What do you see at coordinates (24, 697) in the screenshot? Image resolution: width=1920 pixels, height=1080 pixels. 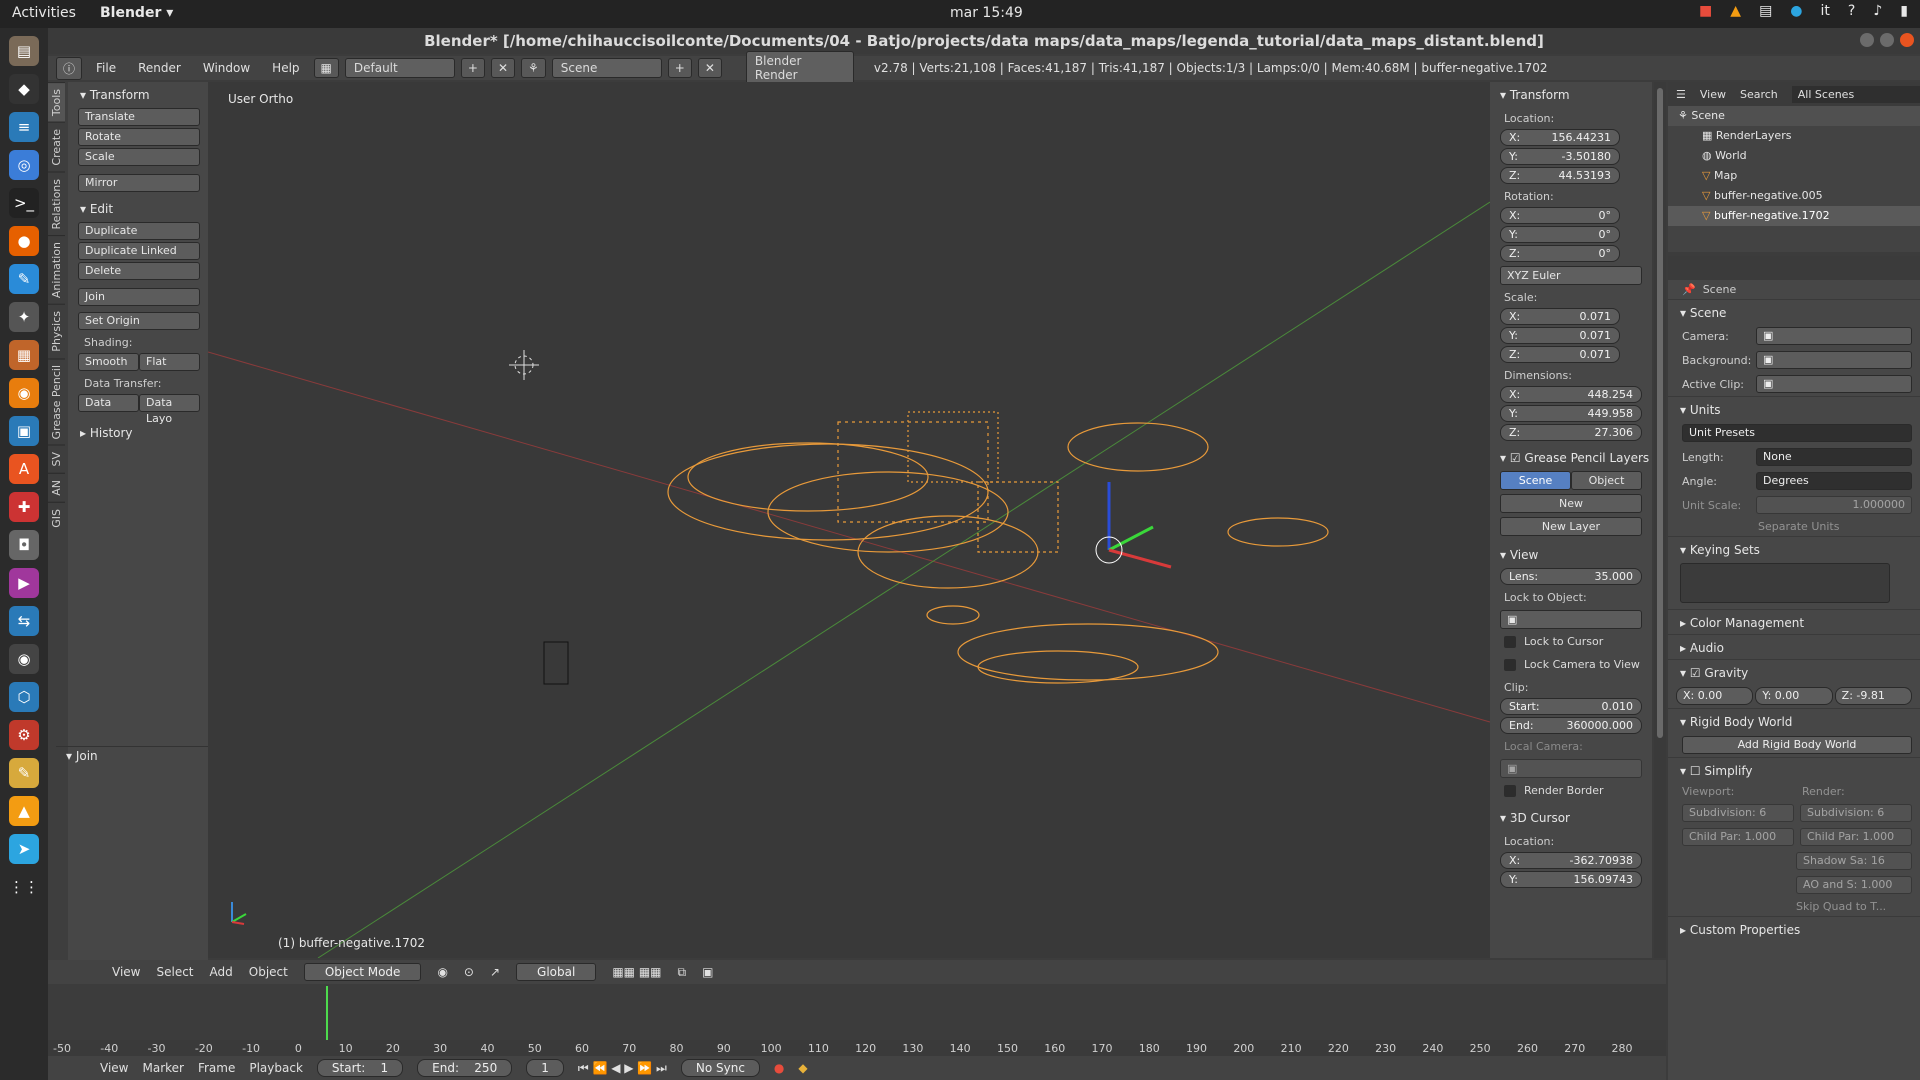 I see `box-icon: ⬡` at bounding box center [24, 697].